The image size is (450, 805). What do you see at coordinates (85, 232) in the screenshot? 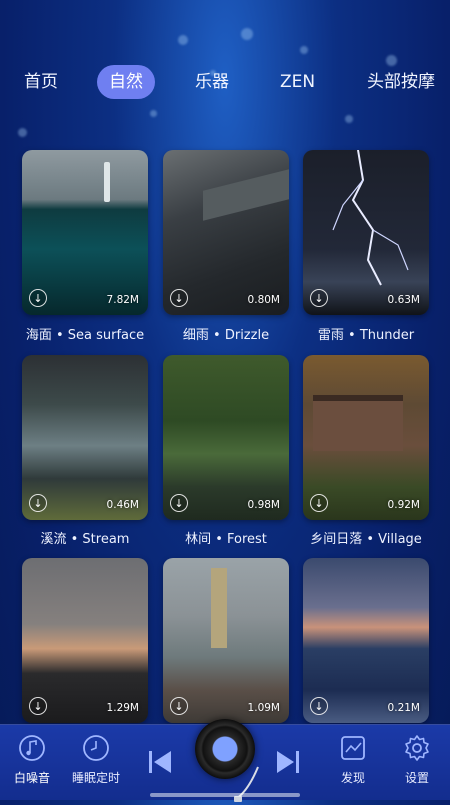
I see `sound-card-sea-surface: ↓ 7.82M` at bounding box center [85, 232].